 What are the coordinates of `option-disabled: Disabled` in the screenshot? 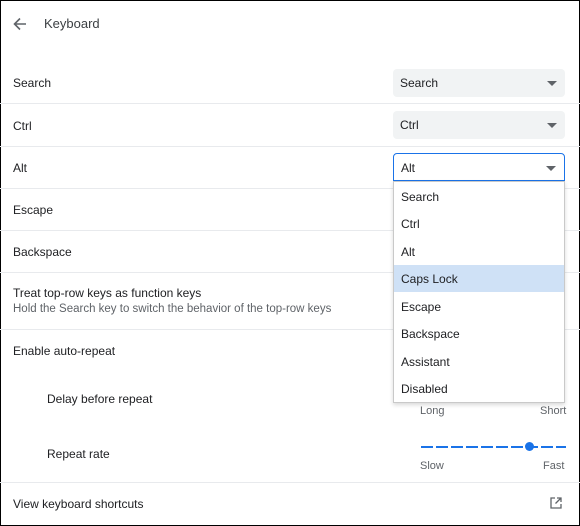 It's located at (479, 388).